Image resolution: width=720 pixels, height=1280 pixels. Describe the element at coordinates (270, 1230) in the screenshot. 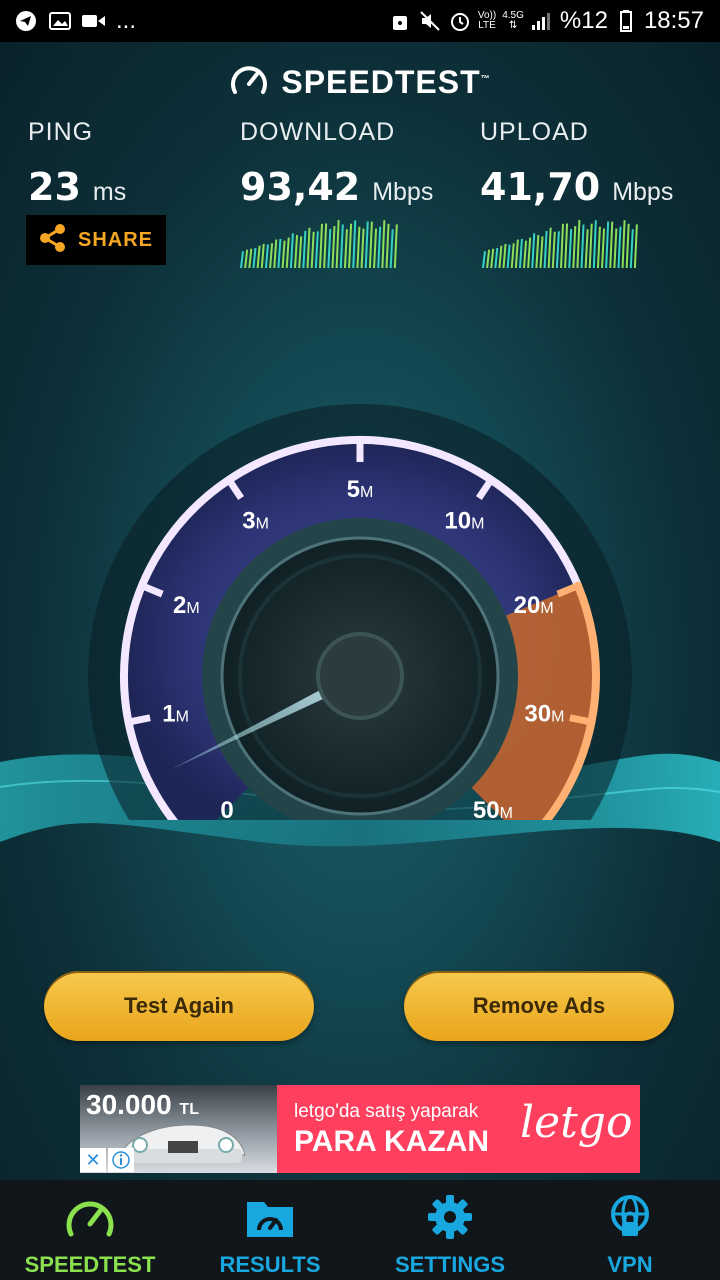

I see `tab-results: RESULTS` at that location.